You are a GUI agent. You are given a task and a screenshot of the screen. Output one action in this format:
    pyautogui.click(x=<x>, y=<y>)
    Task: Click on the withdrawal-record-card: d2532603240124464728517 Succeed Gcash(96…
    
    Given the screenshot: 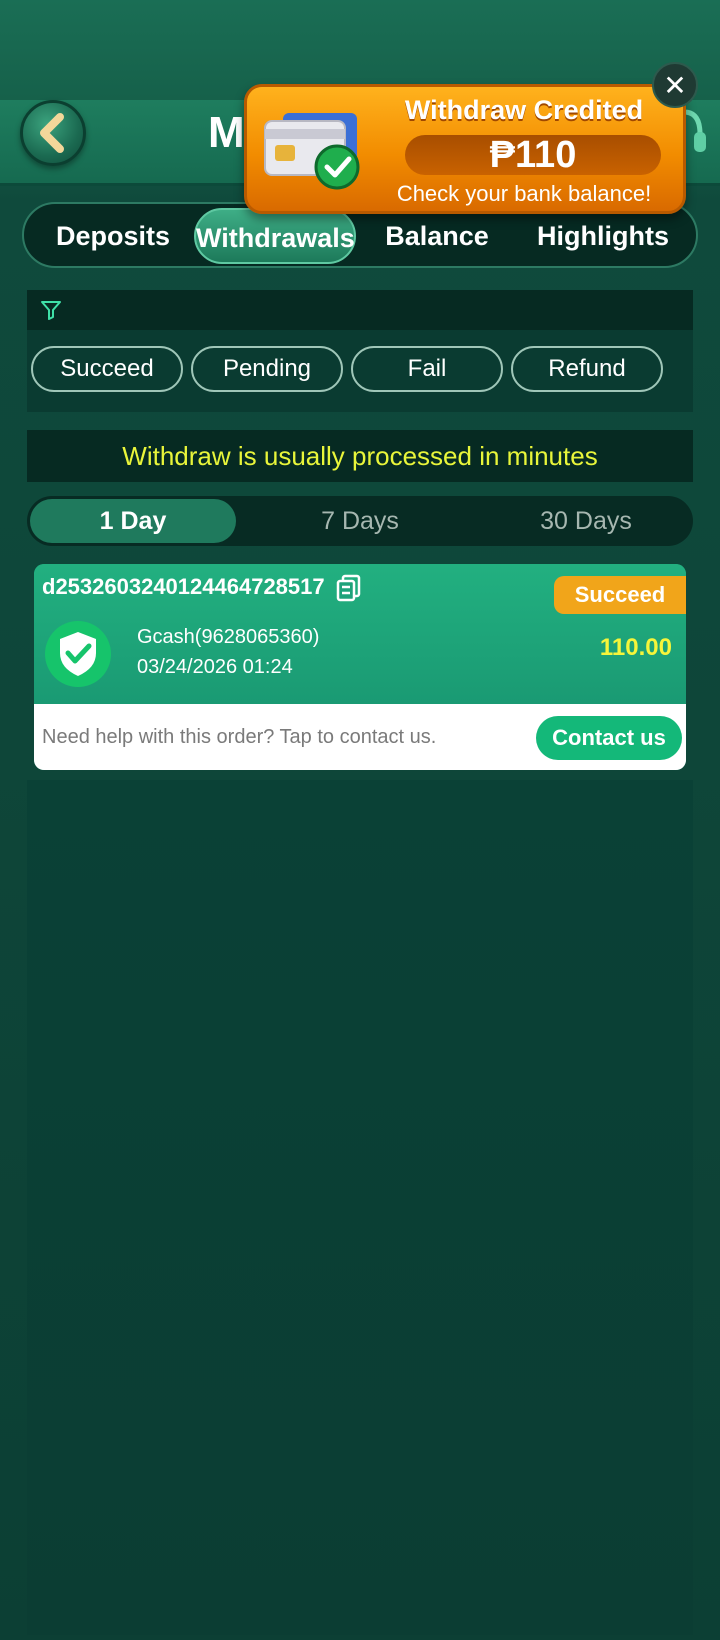 What is the action you would take?
    pyautogui.click(x=360, y=667)
    